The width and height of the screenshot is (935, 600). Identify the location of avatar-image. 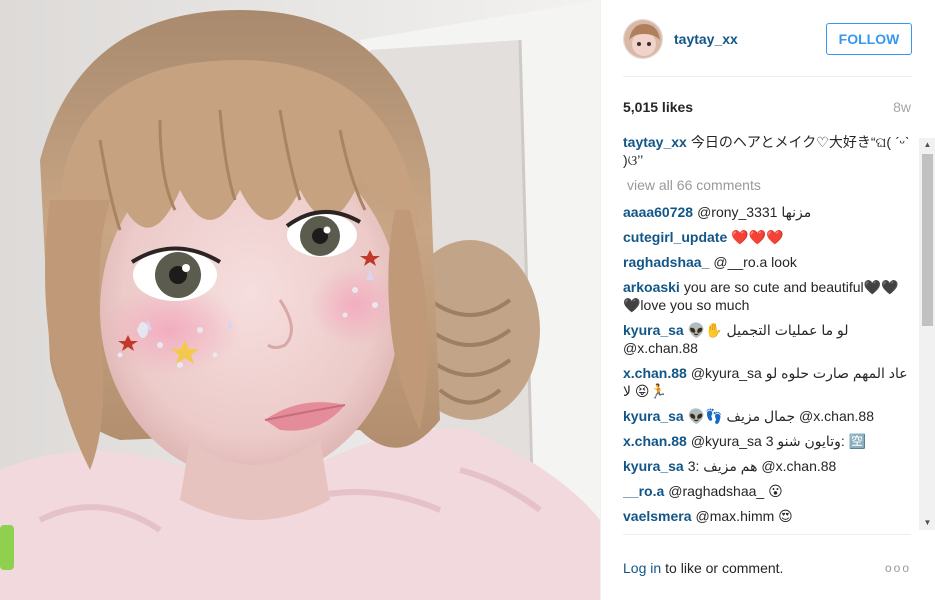
(643, 38).